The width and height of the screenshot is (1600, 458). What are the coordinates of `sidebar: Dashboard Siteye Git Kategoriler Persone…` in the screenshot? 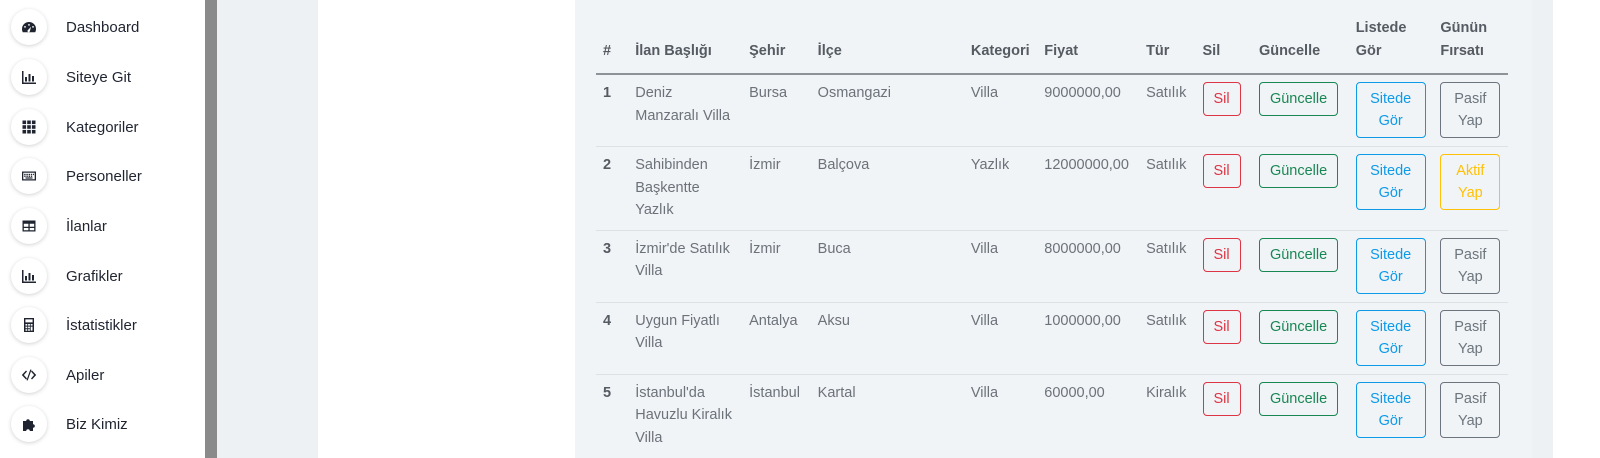 It's located at (102, 229).